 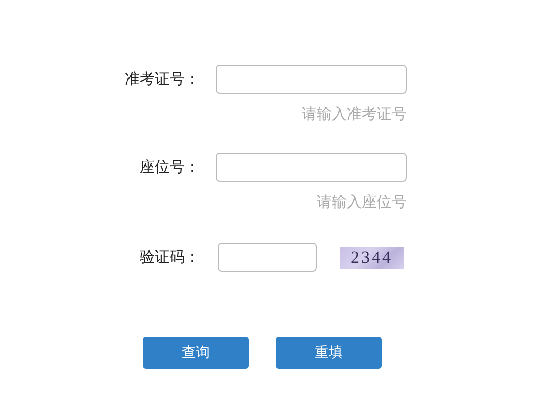 I want to click on hint-text: 请输入准考证号, so click(x=354, y=114).